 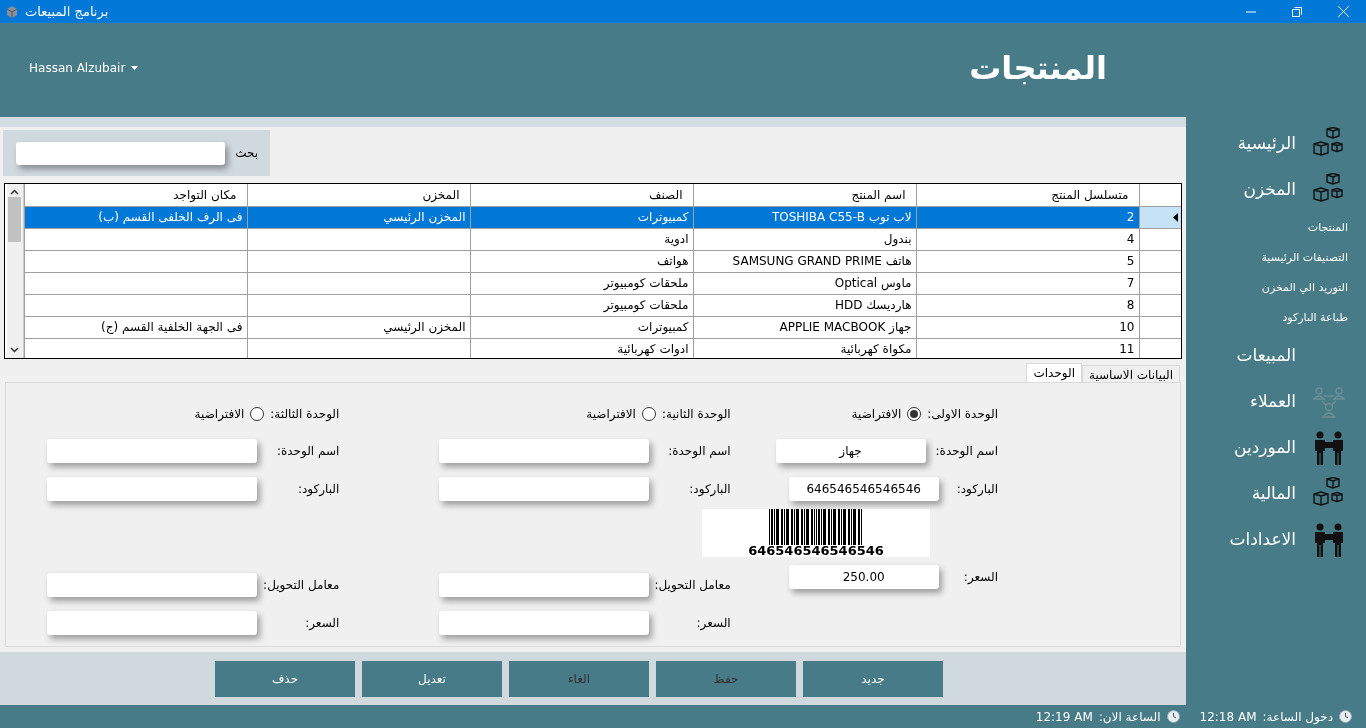 I want to click on people-network-icon, so click(x=1329, y=402).